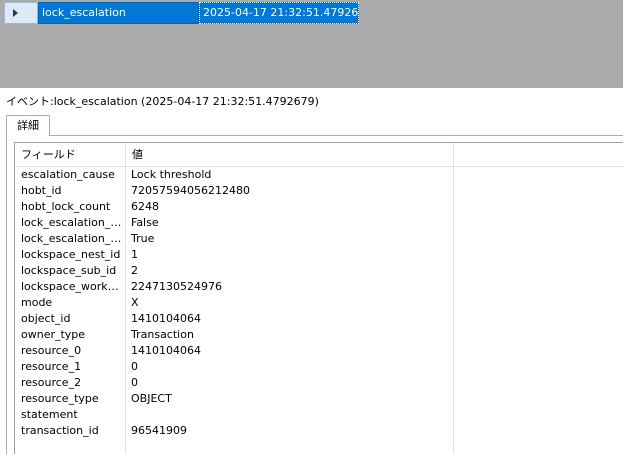 This screenshot has width=623, height=454. I want to click on field-value-cell: Transaction, so click(162, 334).